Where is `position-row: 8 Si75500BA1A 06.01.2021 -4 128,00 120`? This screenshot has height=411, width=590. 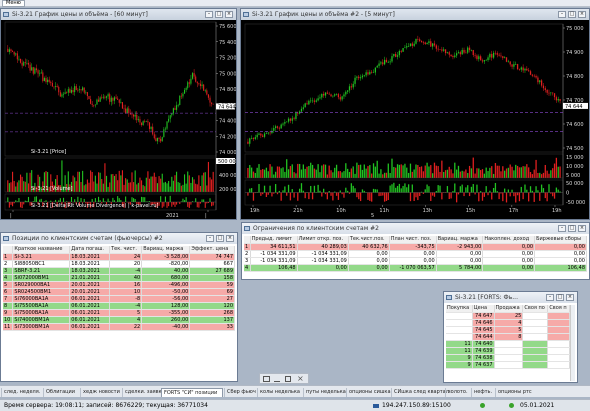
position-row: 8 Si75500BA1A 06.01.2021 -4 128,00 120 is located at coordinates (119, 306).